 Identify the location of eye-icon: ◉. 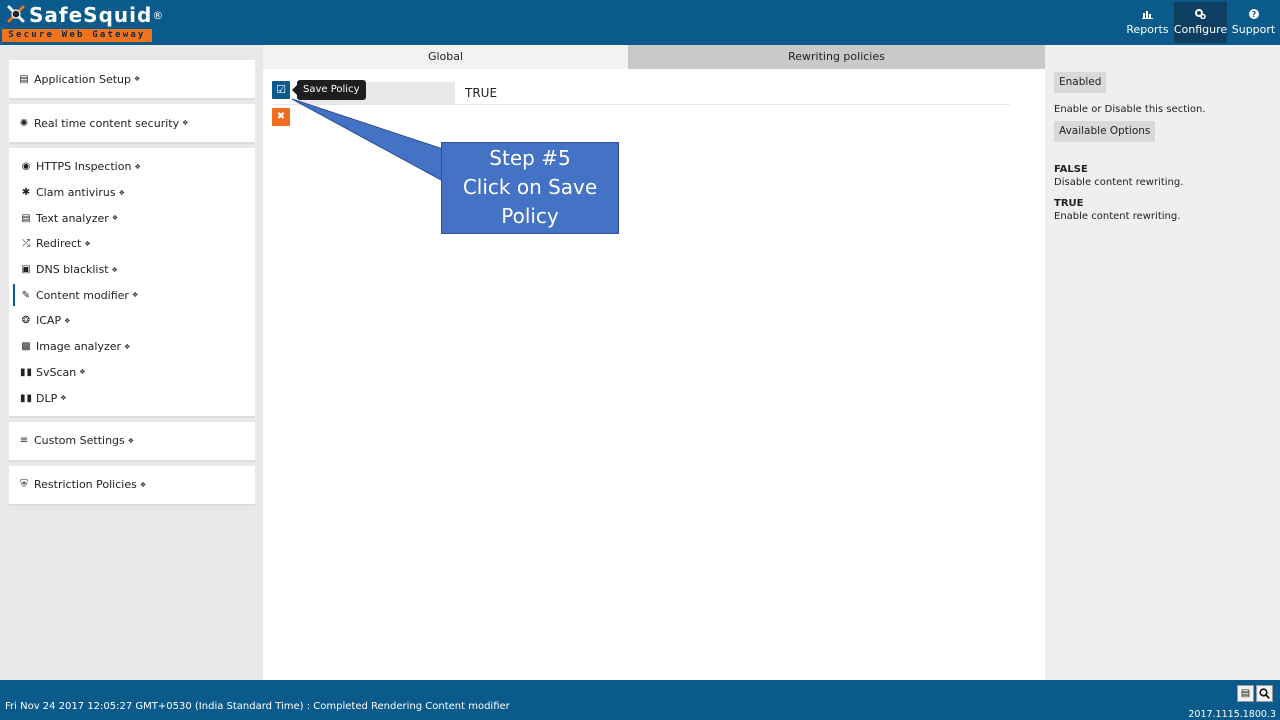
(26, 167).